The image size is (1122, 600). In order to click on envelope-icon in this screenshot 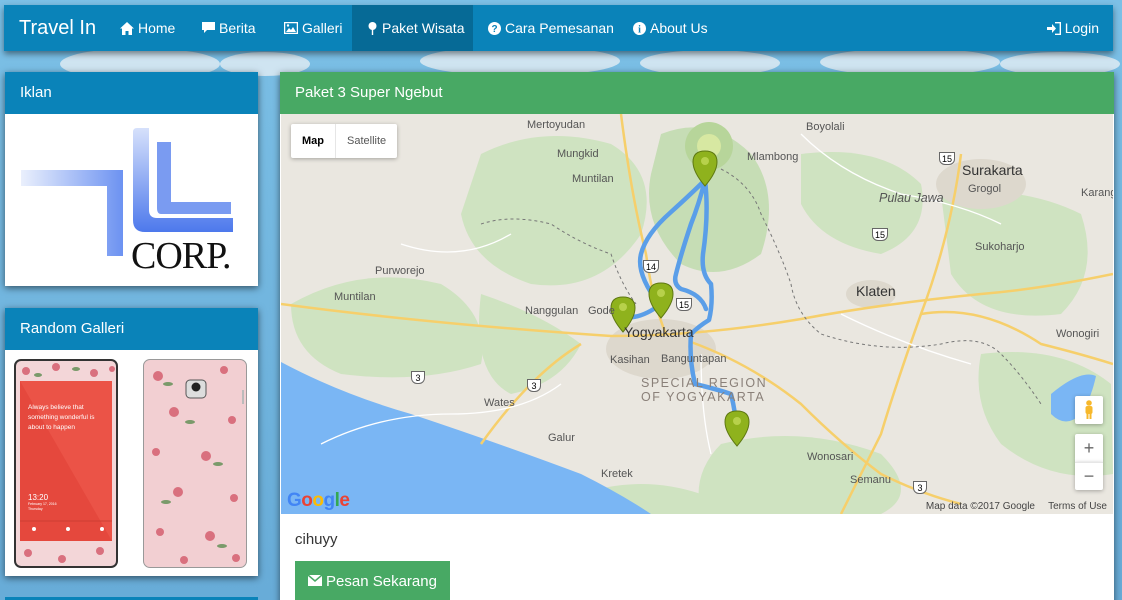, I will do `click(315, 581)`.